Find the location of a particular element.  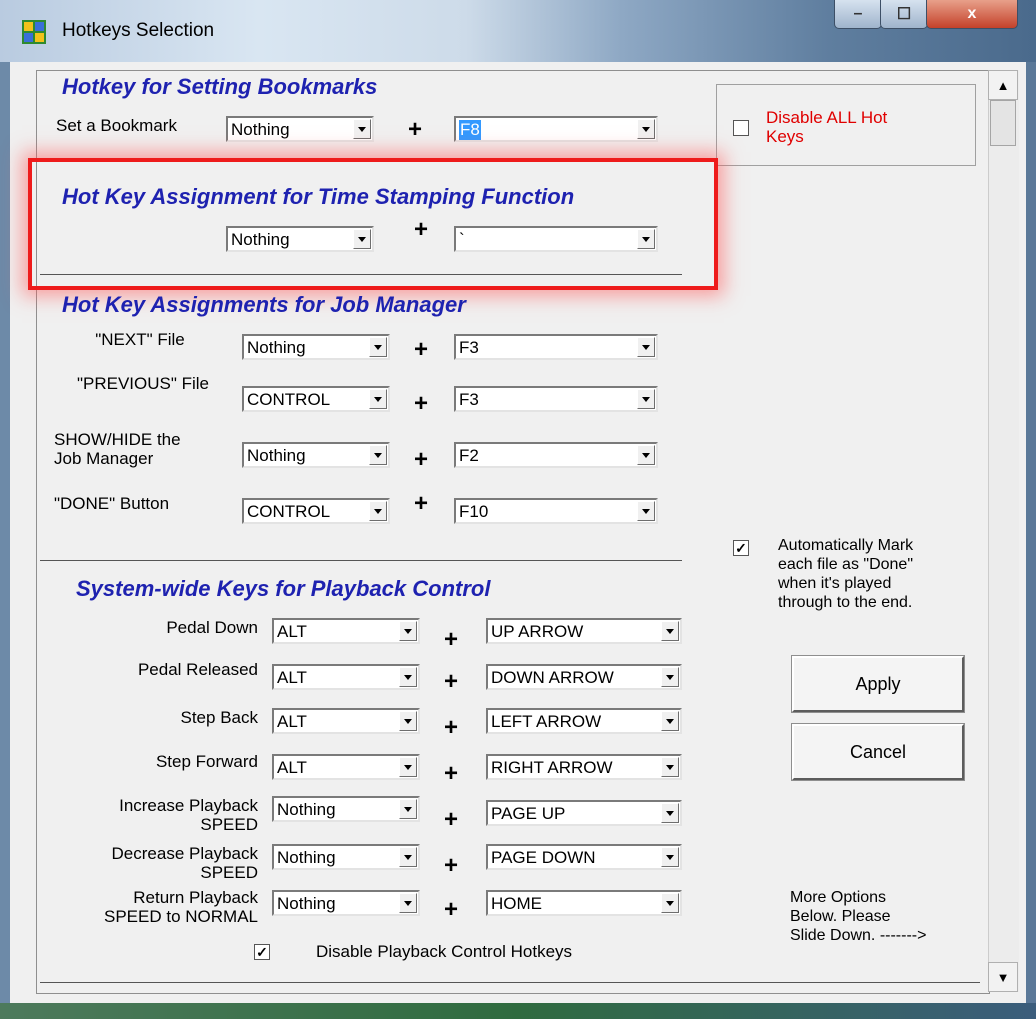

cancel-button: Cancel is located at coordinates (878, 752).